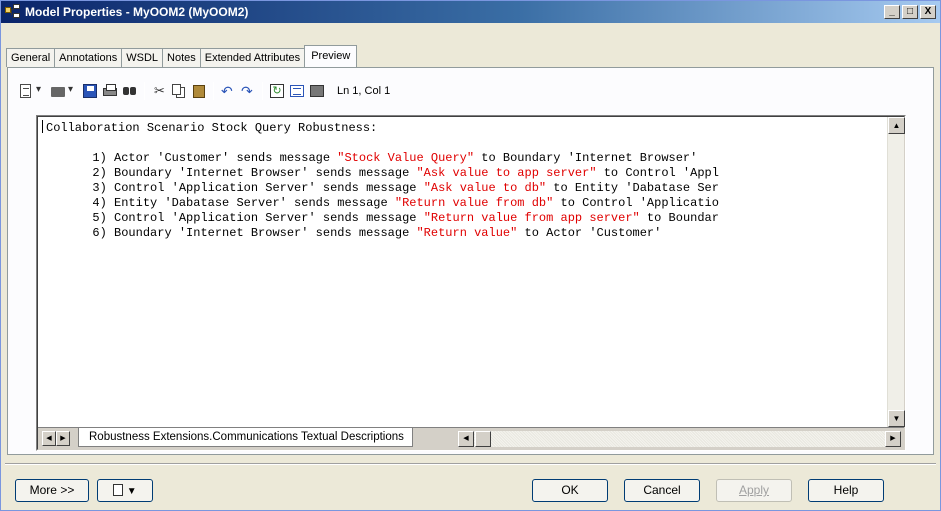  What do you see at coordinates (331, 56) in the screenshot?
I see `tab-preview: Preview` at bounding box center [331, 56].